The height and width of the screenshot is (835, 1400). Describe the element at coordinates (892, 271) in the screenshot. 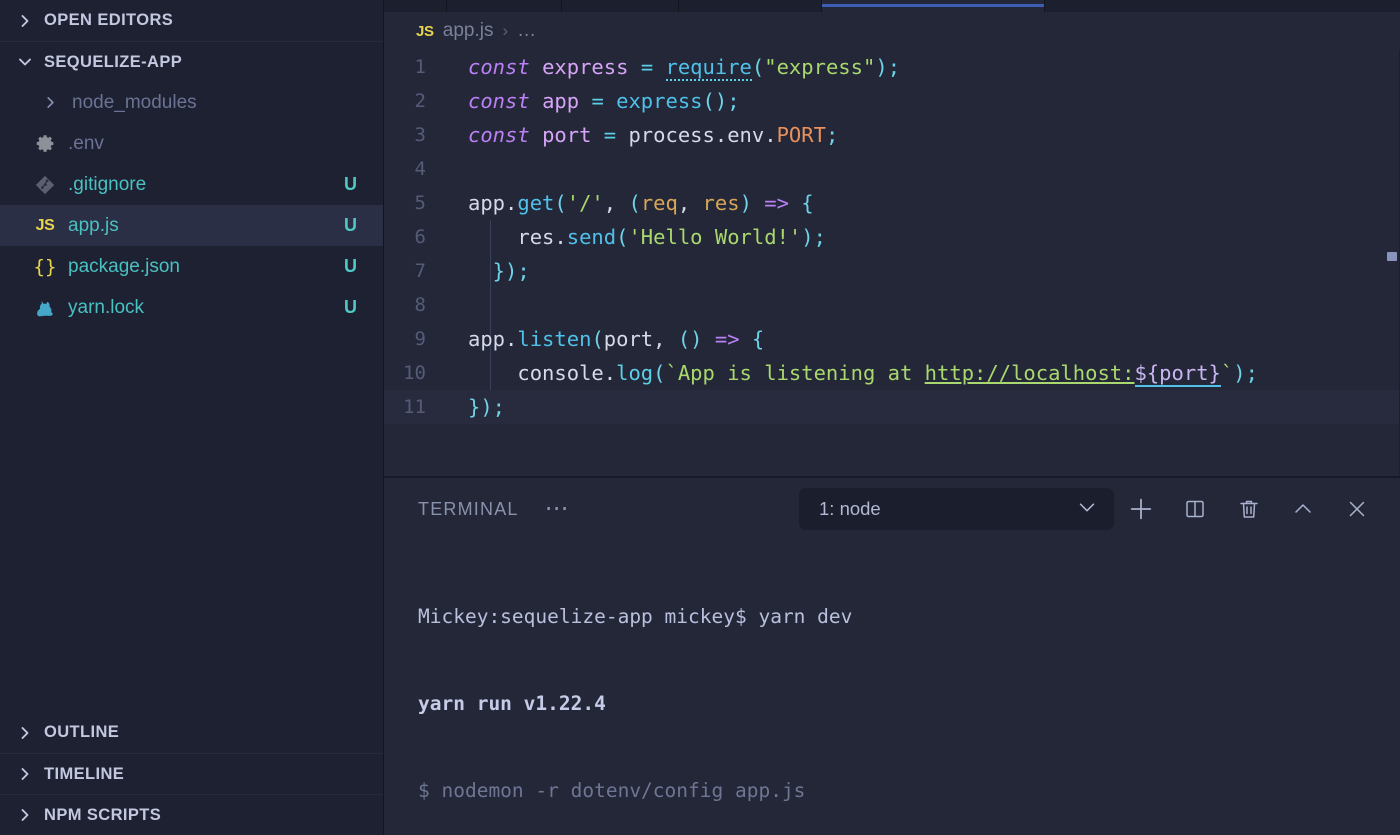

I see `code-line: 7 });` at that location.